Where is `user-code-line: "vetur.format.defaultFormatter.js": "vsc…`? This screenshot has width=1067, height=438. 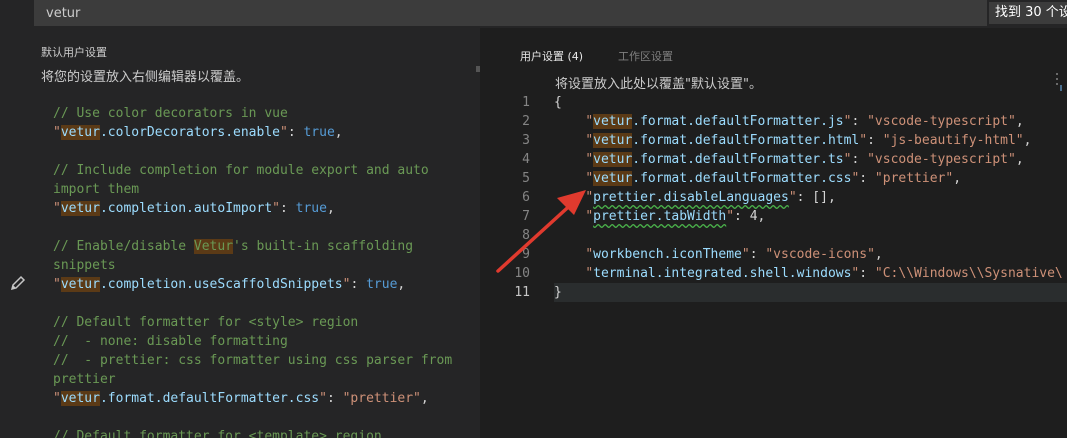 user-code-line: "vetur.format.defaultFormatter.js": "vsc… is located at coordinates (804, 121).